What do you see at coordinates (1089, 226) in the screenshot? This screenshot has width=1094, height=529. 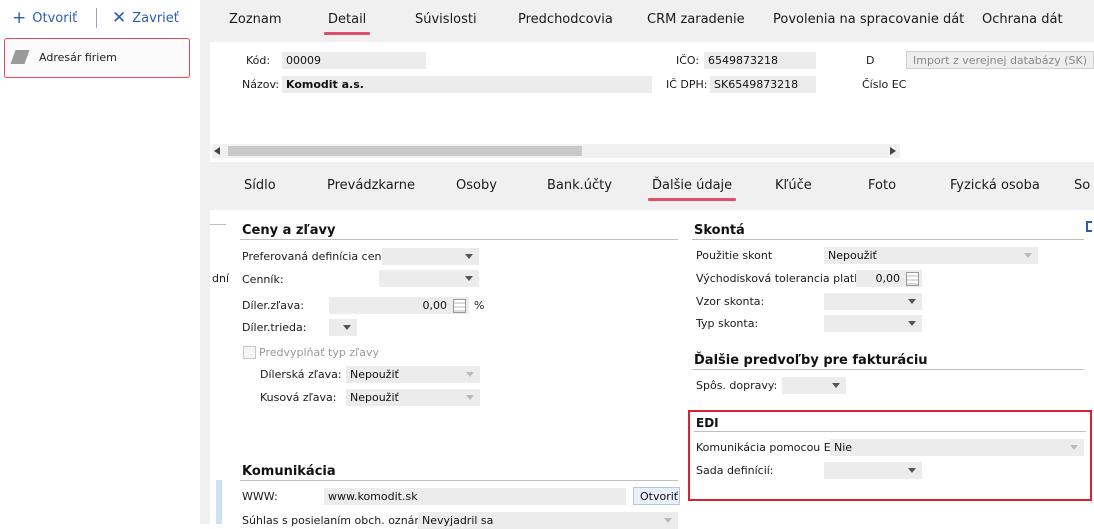 I see `edge-marker-icon` at bounding box center [1089, 226].